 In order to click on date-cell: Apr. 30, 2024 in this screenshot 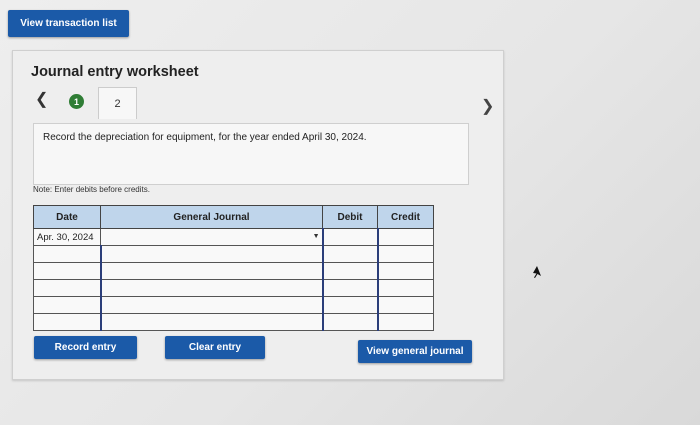, I will do `click(67, 237)`.